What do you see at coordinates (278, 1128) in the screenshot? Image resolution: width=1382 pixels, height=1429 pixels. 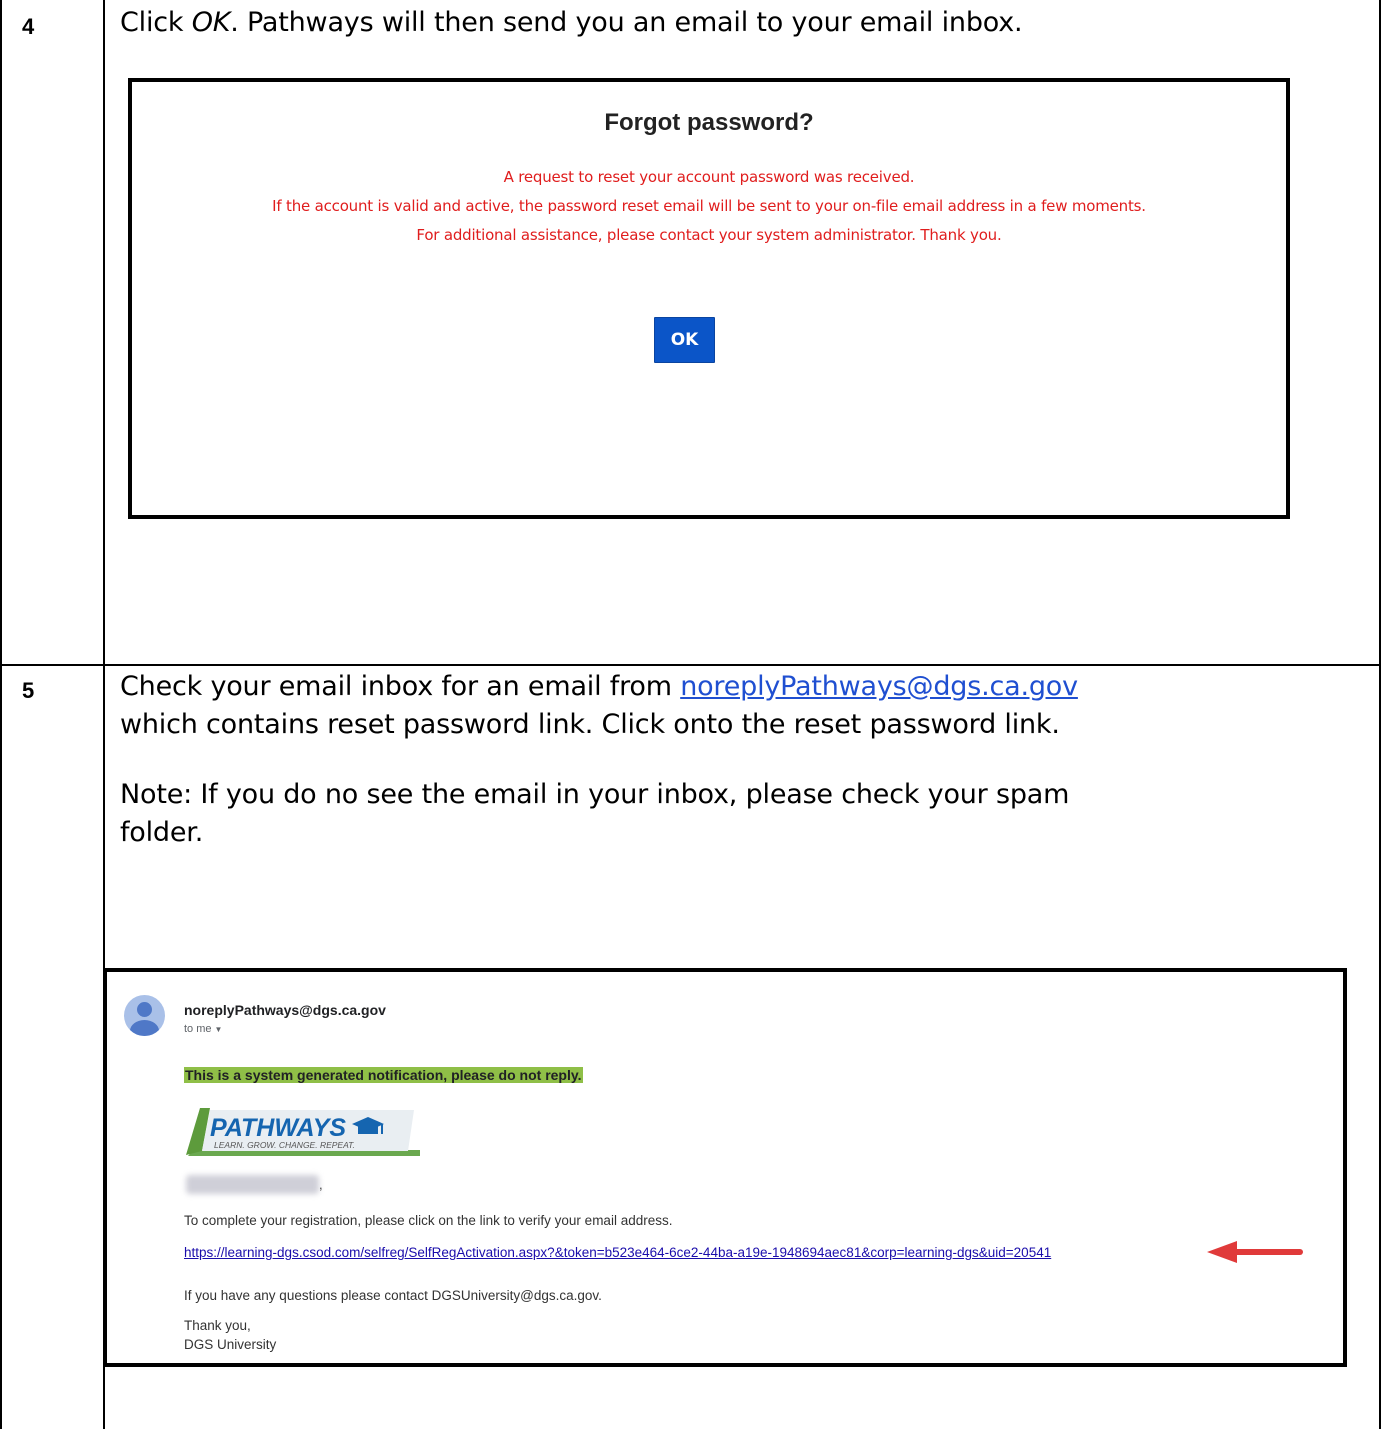 I see `logo-title: PATHWAYS` at bounding box center [278, 1128].